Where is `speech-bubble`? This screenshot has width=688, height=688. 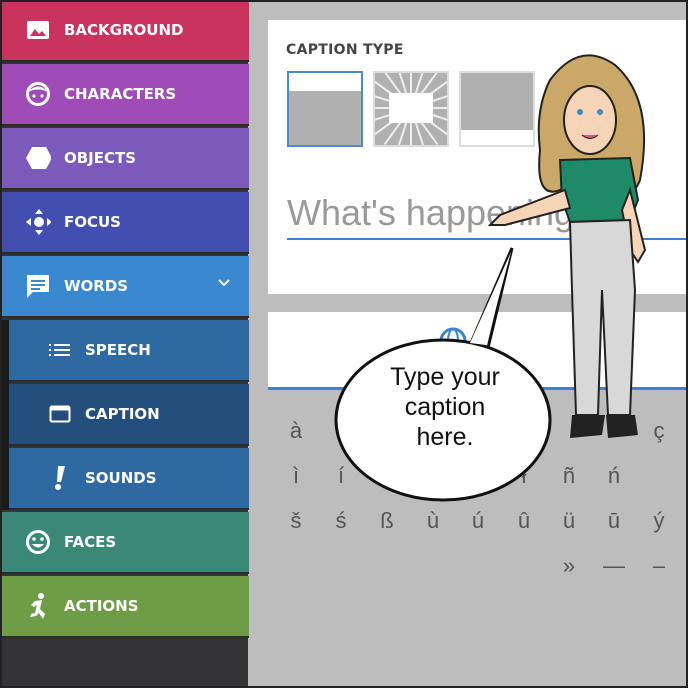
speech-bubble is located at coordinates (443, 374).